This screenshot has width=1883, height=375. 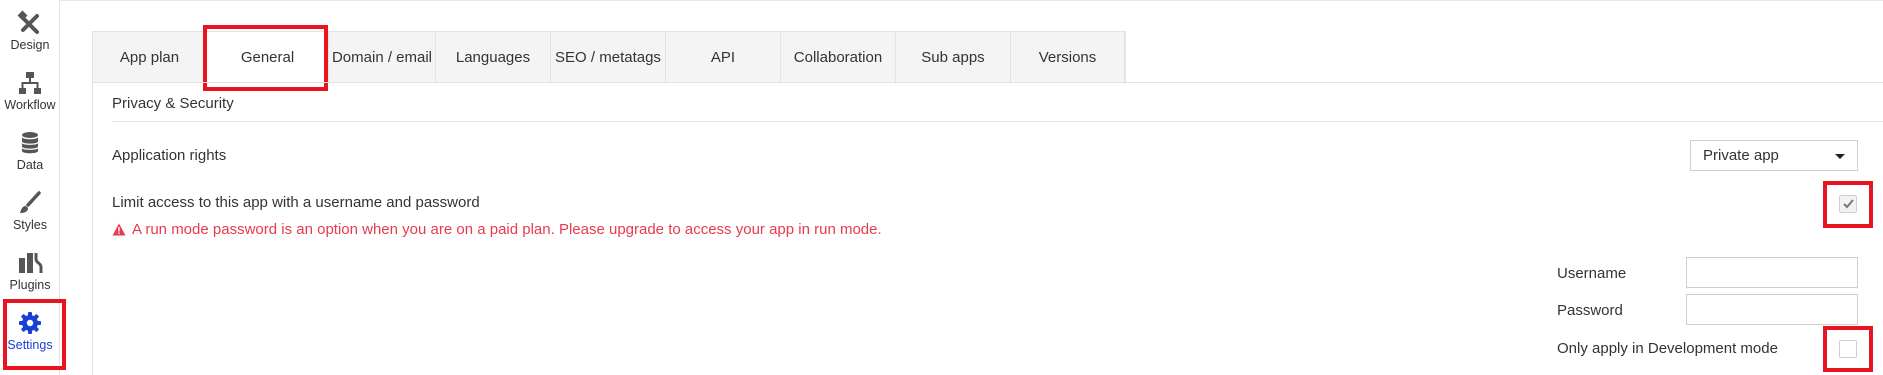 What do you see at coordinates (997, 121) in the screenshot?
I see `section-divider` at bounding box center [997, 121].